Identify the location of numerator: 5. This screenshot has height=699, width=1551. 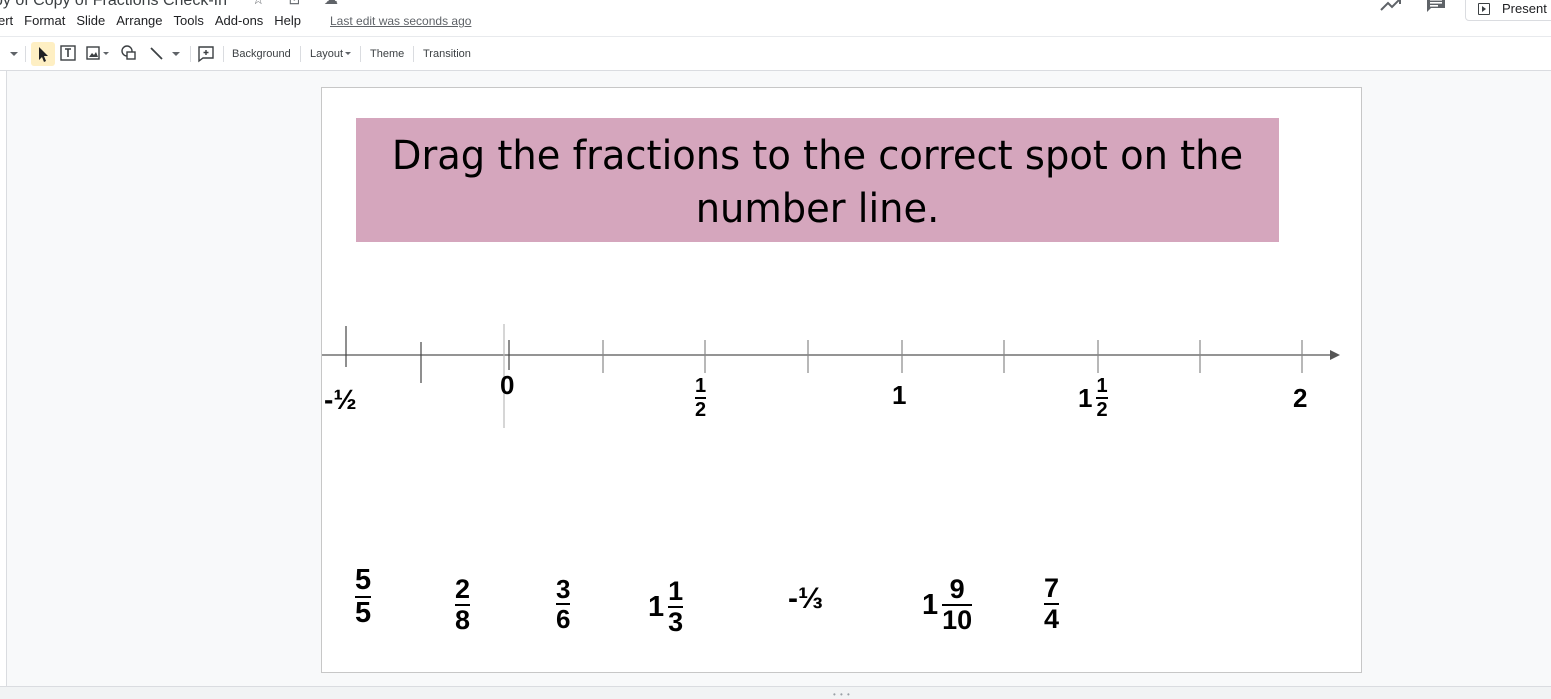
(363, 580).